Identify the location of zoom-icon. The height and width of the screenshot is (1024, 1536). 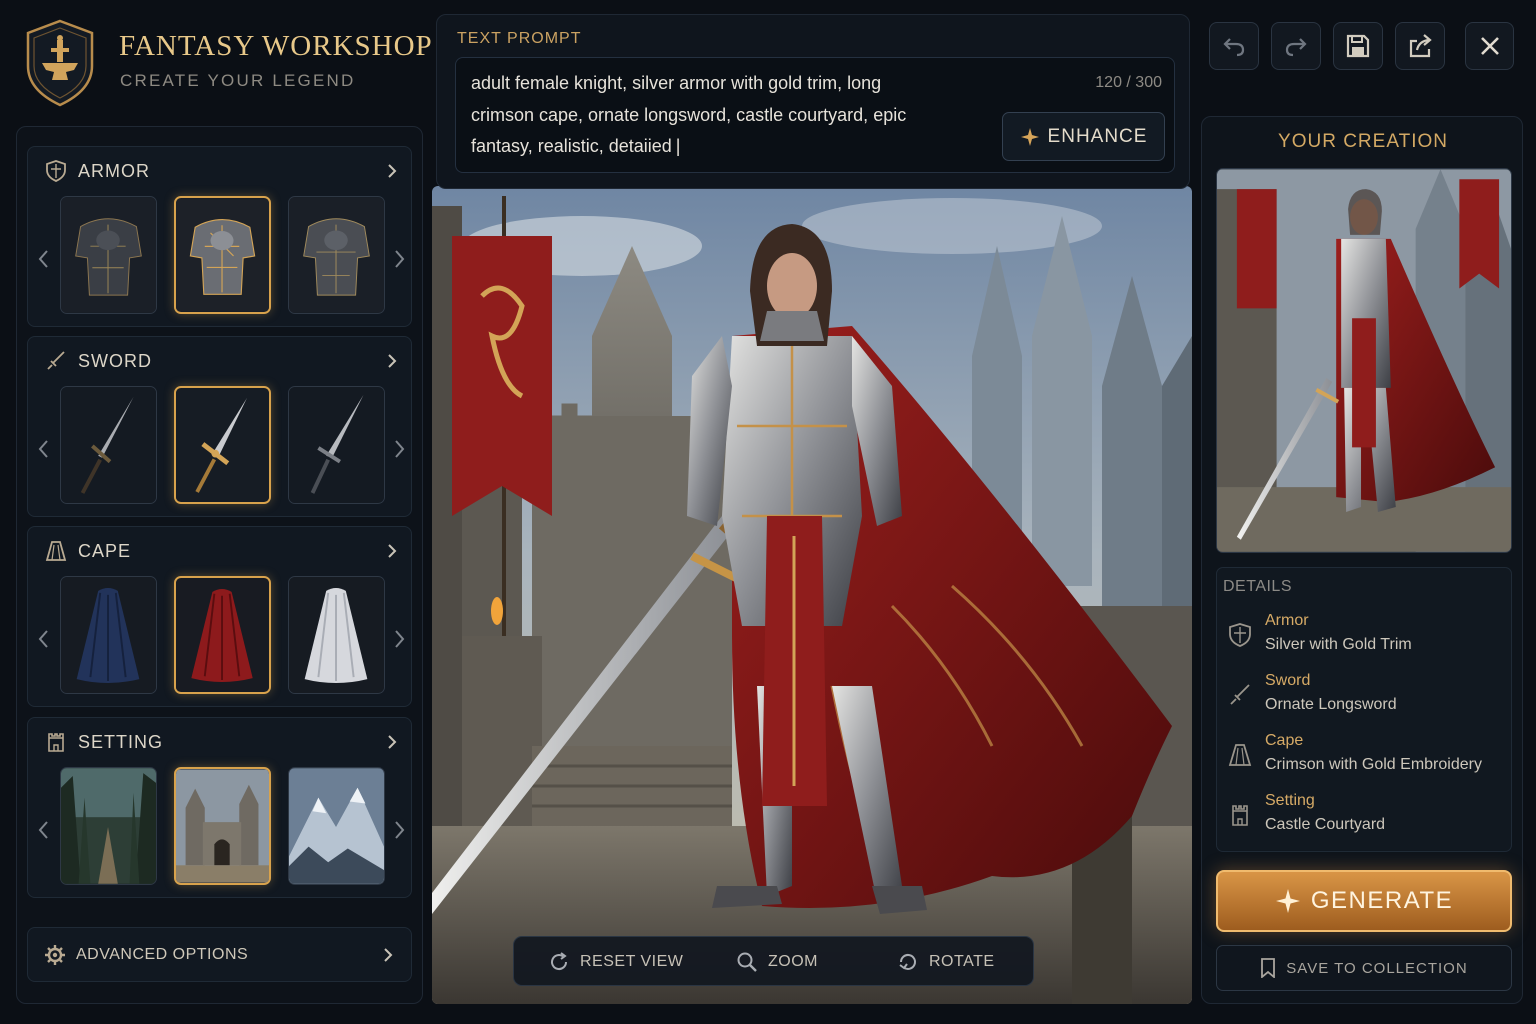
(747, 962).